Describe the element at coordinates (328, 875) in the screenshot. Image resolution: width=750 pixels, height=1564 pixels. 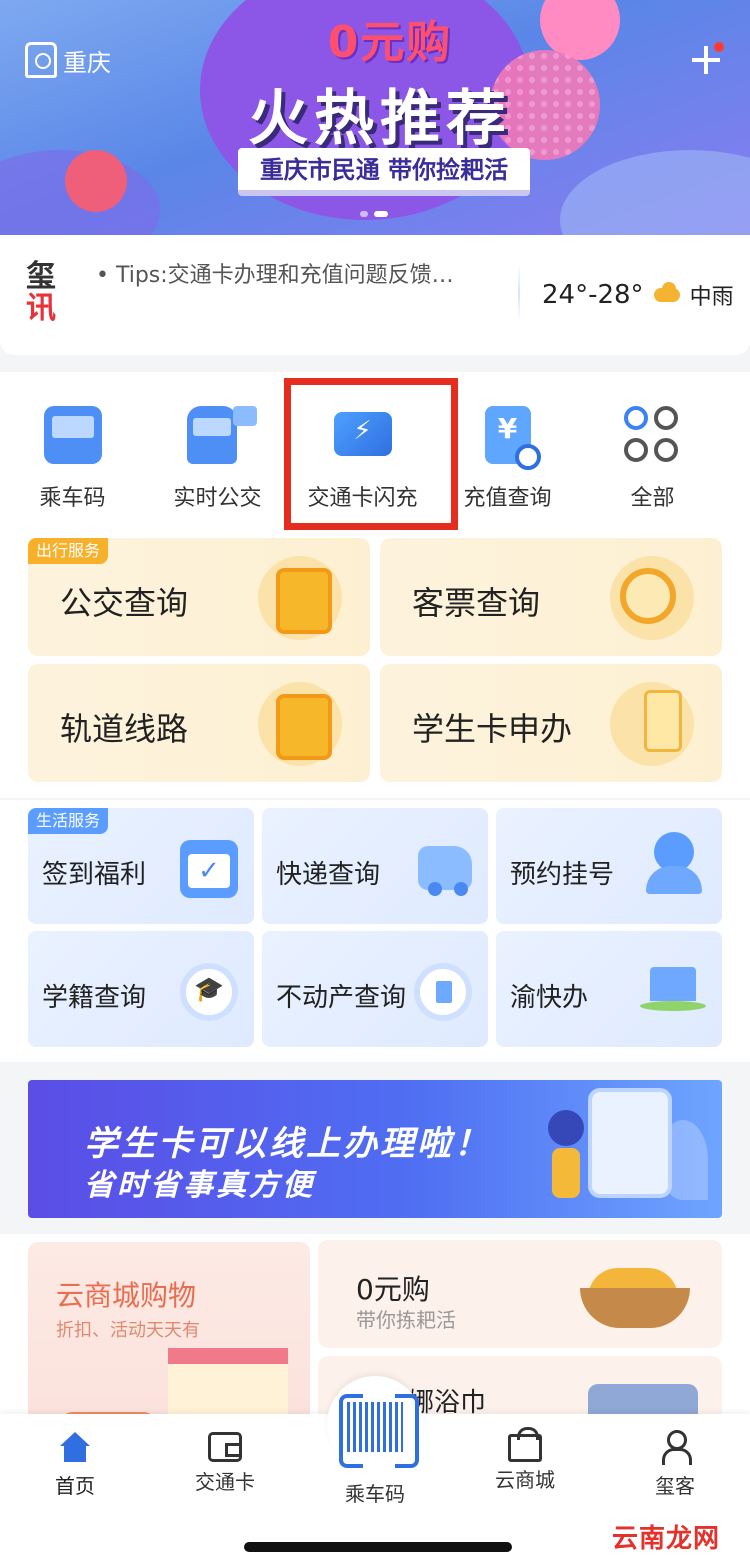
I see `service-label: 快递查询` at that location.